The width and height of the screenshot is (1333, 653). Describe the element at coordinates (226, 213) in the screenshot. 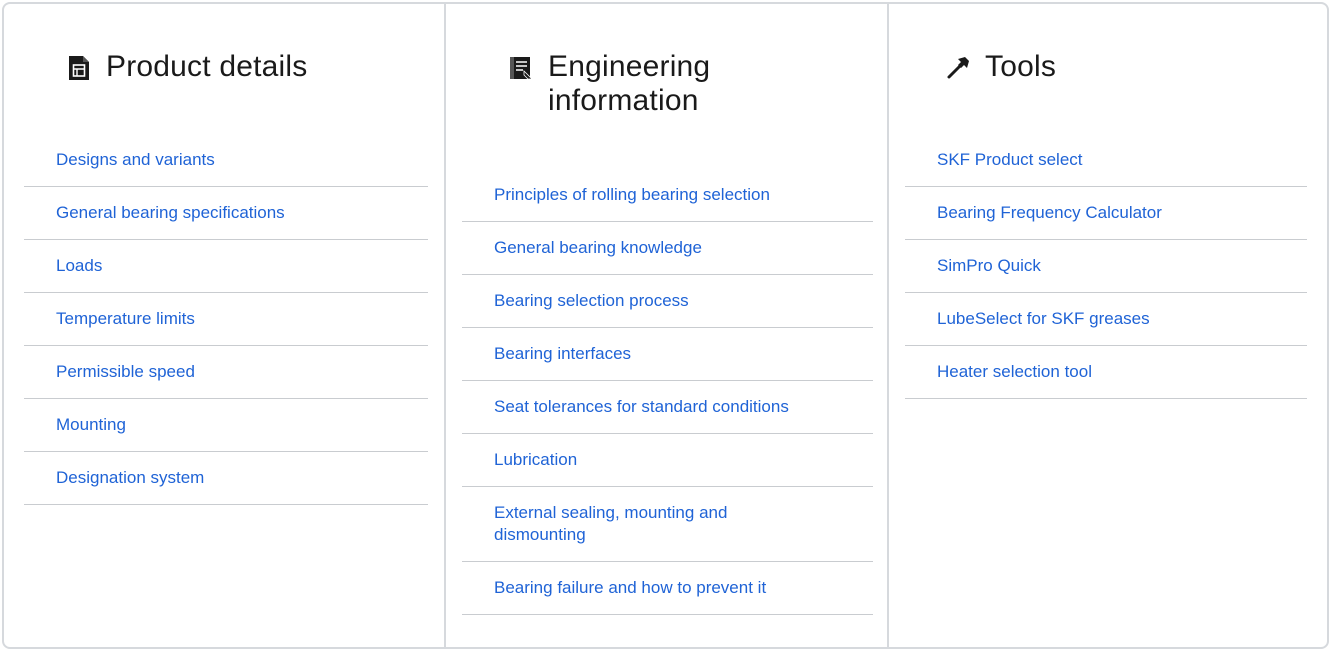

I see `link-general-bearing-specifications: General bearing specifications` at that location.